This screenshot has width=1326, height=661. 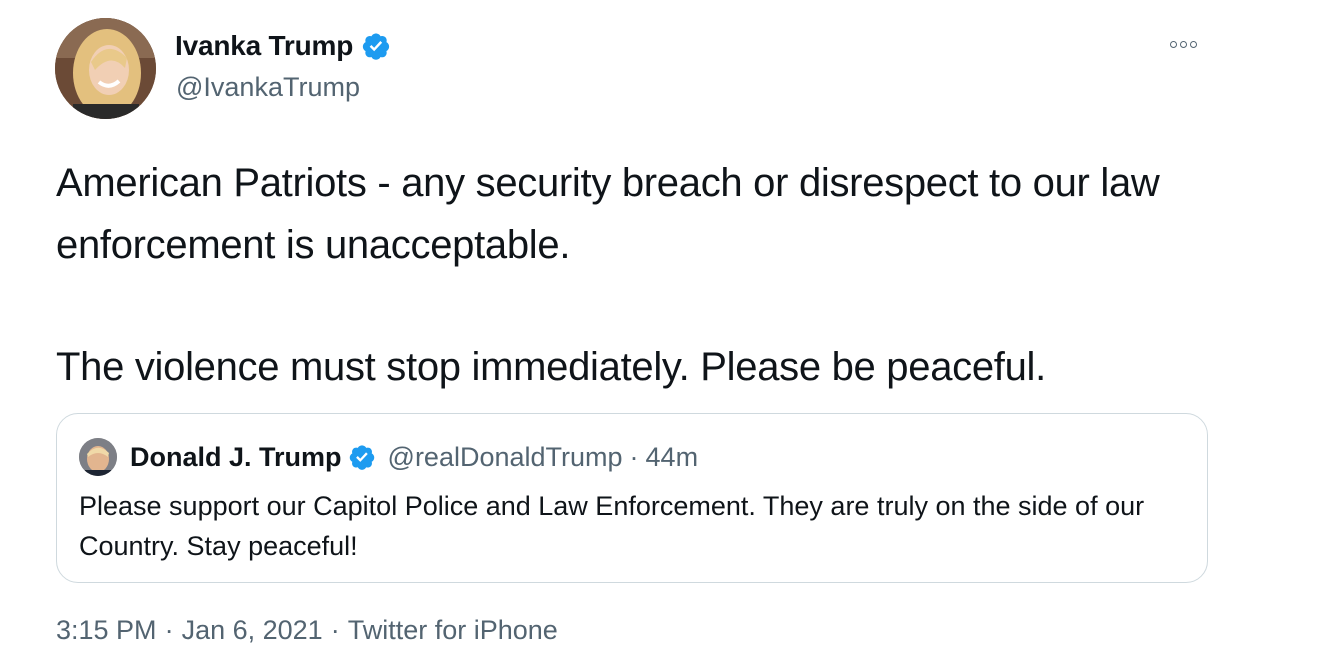 What do you see at coordinates (264, 46) in the screenshot?
I see `author-name-text: Ivanka Trump` at bounding box center [264, 46].